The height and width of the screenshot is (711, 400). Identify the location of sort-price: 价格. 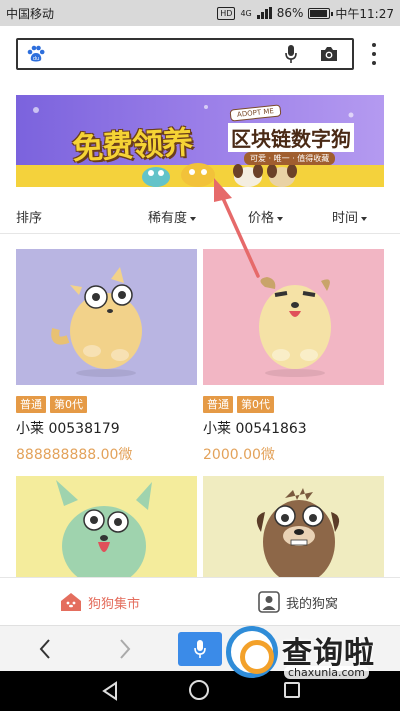
(266, 216).